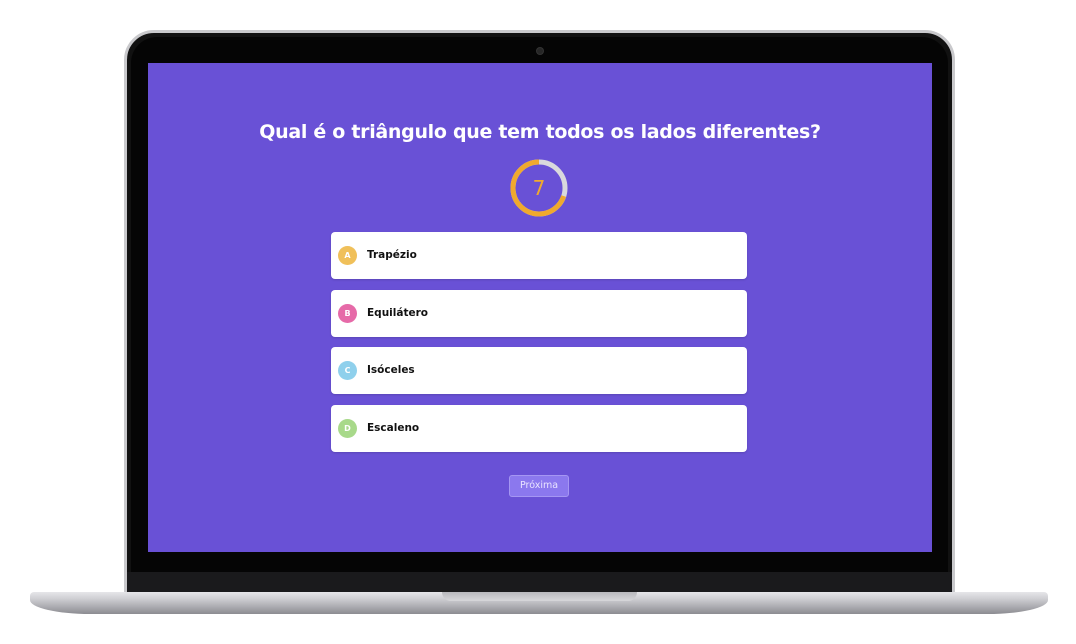 This screenshot has width=1076, height=644. I want to click on laptop-notch, so click(539, 596).